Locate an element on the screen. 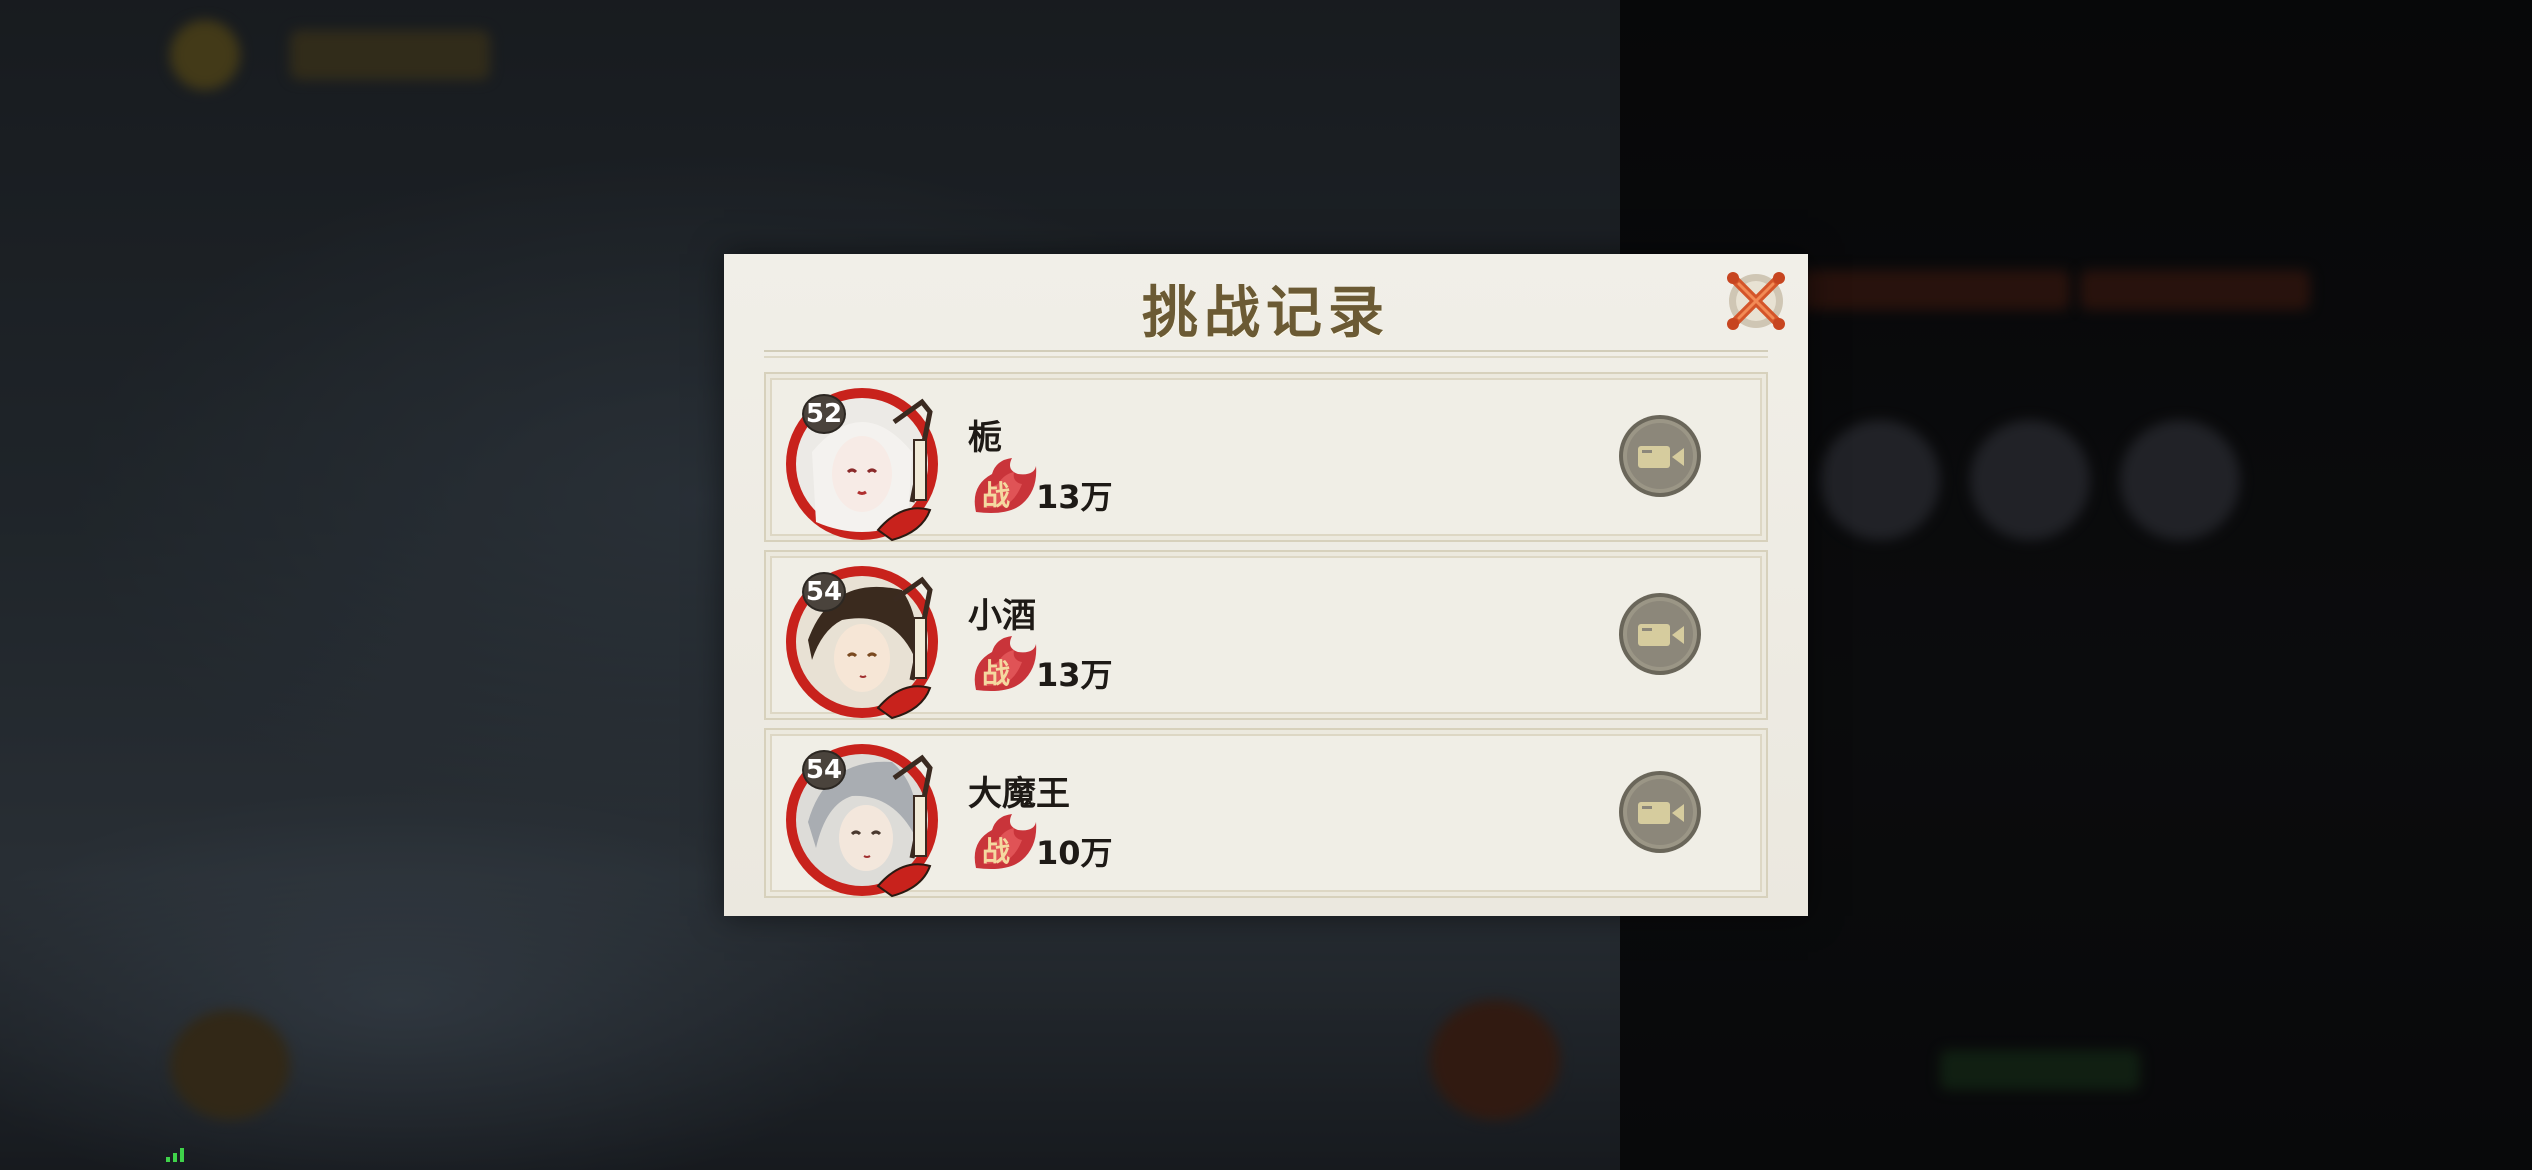  player-name: 栀 is located at coordinates (985, 438).